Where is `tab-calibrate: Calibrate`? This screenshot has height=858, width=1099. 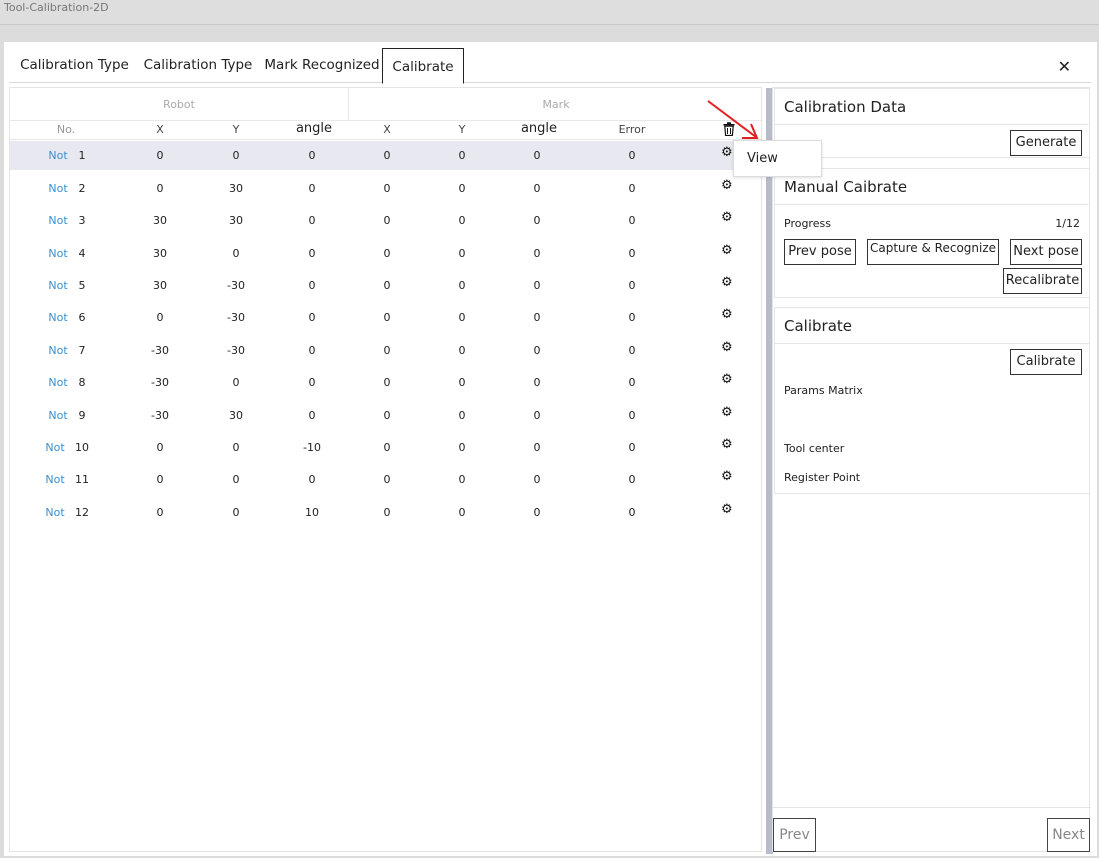
tab-calibrate: Calibrate is located at coordinates (423, 66).